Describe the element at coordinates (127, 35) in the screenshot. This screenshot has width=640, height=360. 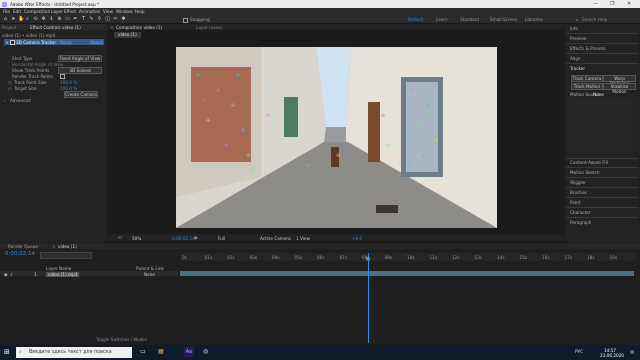
I see `comp-tab-video: video (1)` at that location.